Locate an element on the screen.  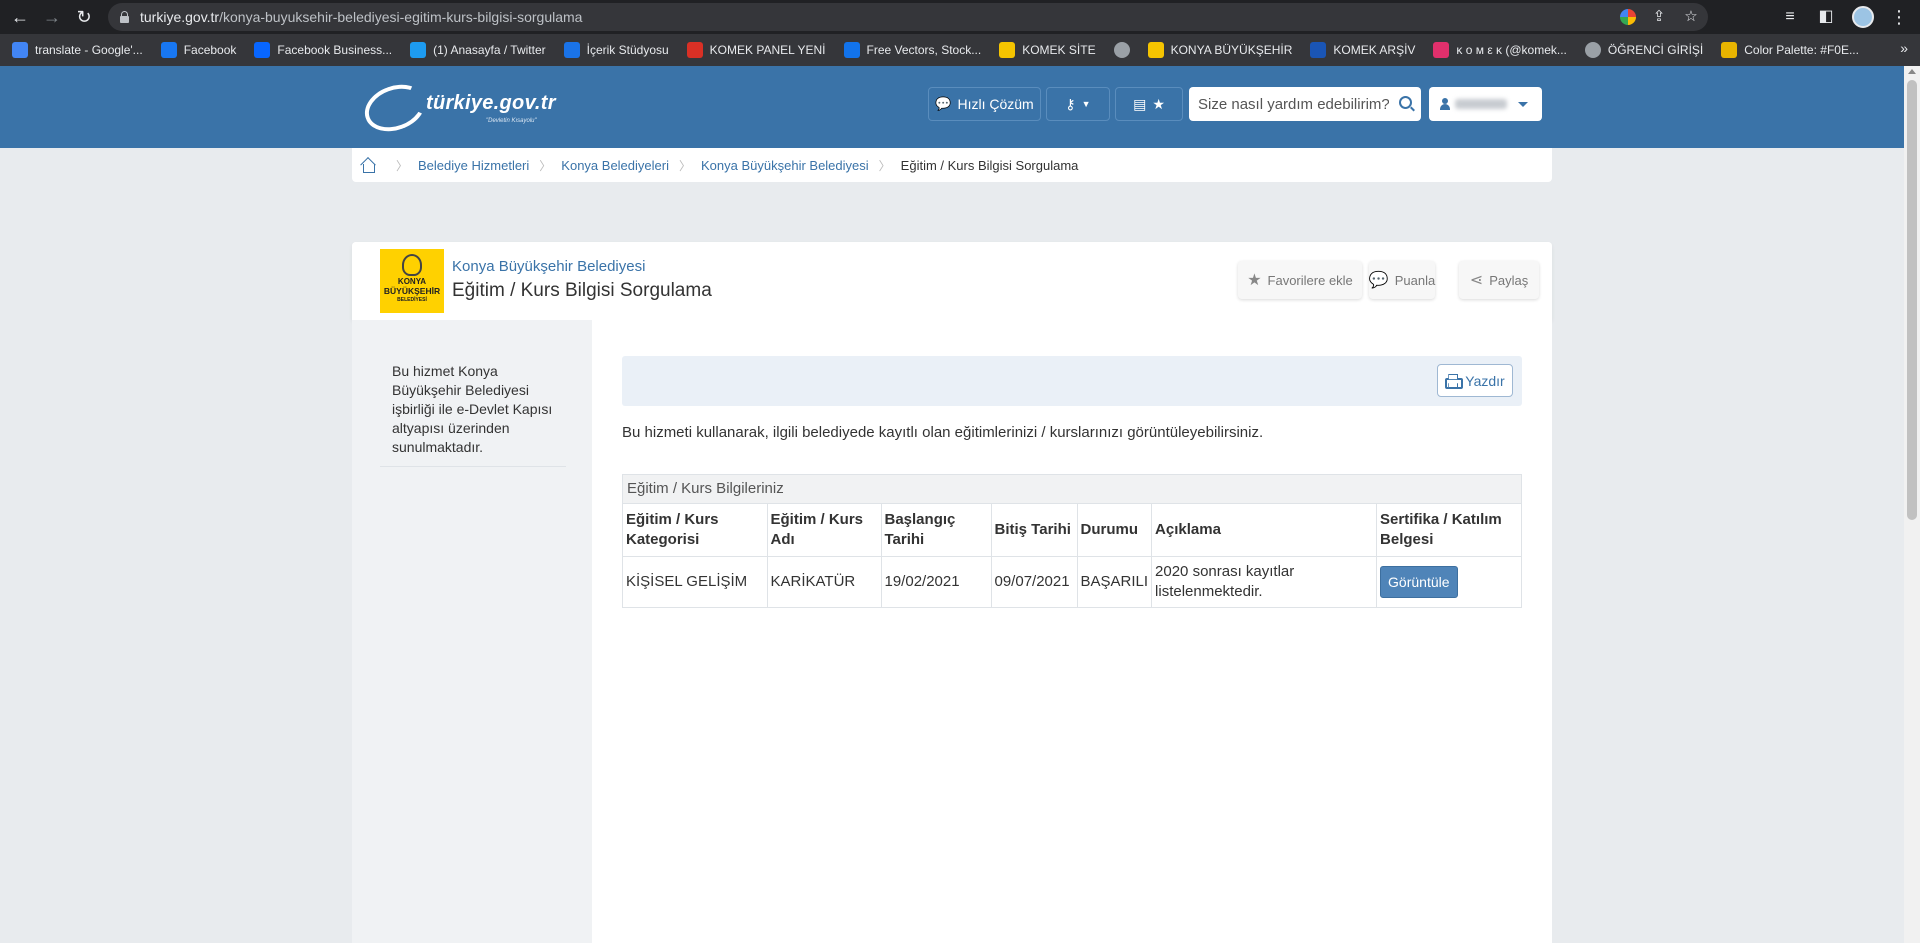
scroll-up-arrow-icon is located at coordinates (1912, 71).